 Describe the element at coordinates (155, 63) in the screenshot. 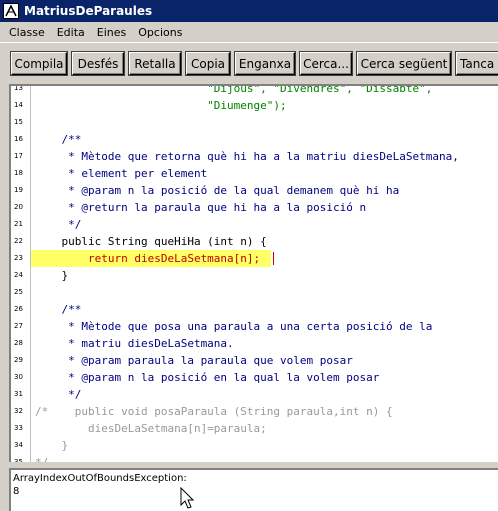

I see `cut-button: Retalla` at that location.